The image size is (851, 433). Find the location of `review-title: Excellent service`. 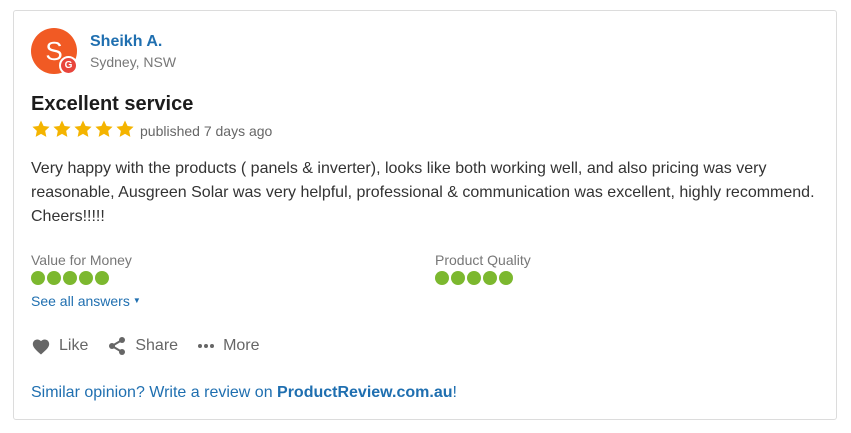

review-title: Excellent service is located at coordinates (112, 104).